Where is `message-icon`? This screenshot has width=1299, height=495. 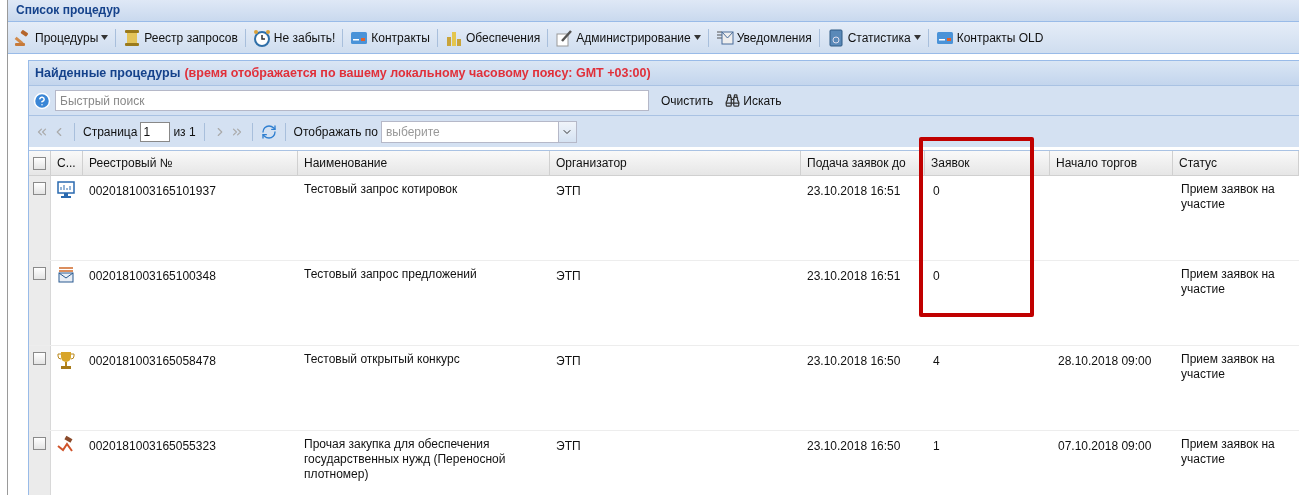
message-icon is located at coordinates (724, 37).